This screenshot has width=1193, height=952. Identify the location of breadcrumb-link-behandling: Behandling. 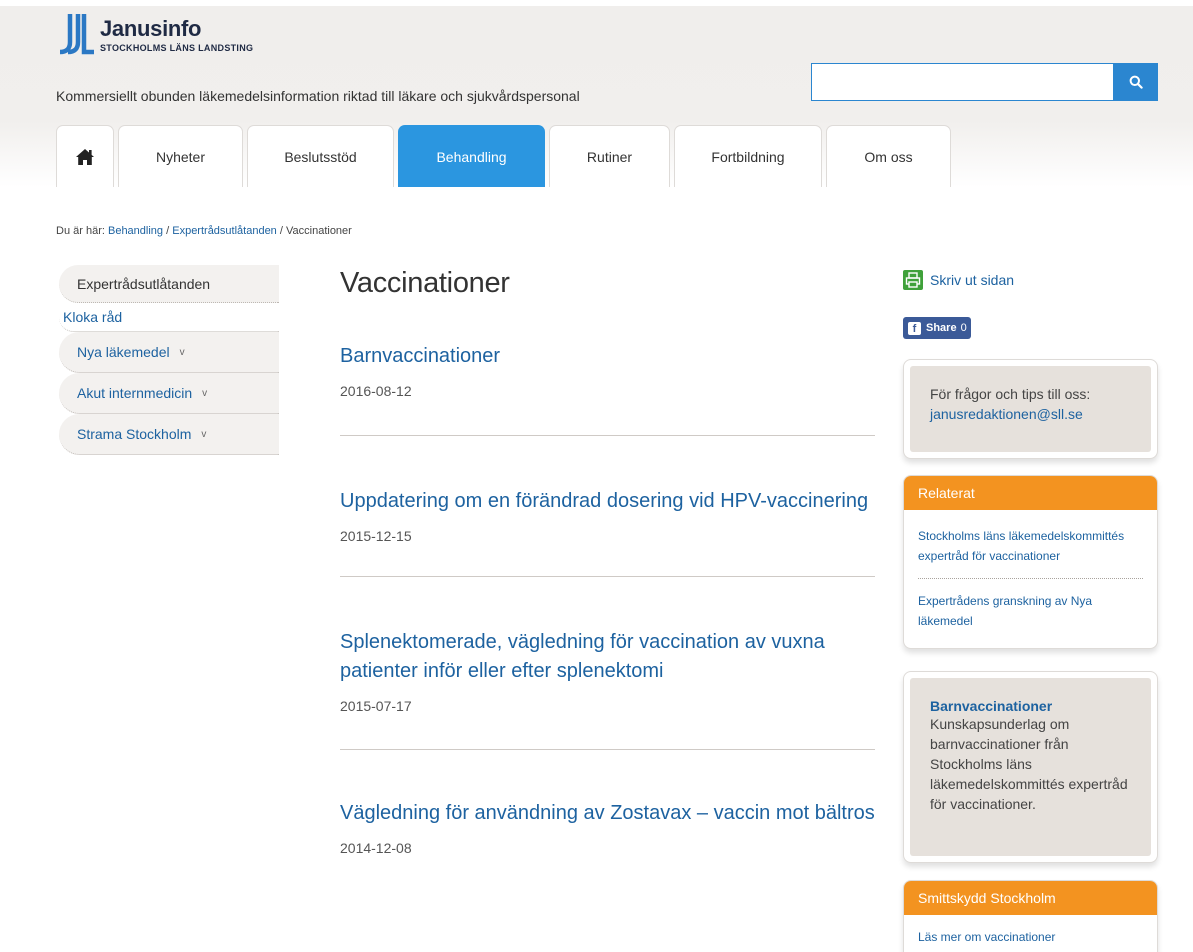
(135, 231).